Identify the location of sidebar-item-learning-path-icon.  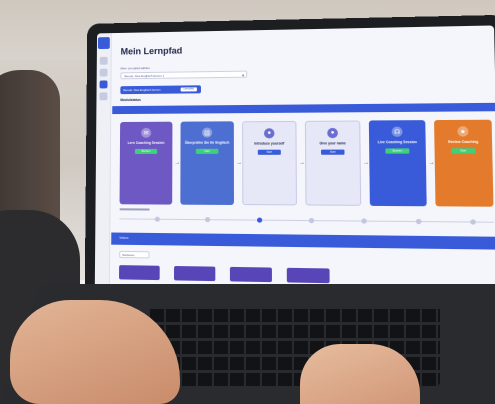
(104, 84).